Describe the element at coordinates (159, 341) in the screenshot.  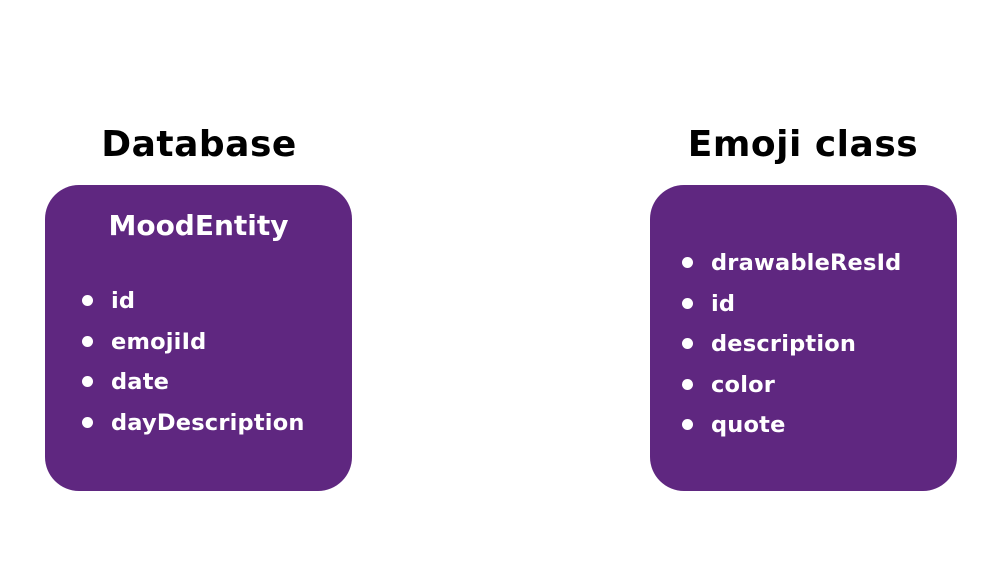
I see `field-label: emojiId` at that location.